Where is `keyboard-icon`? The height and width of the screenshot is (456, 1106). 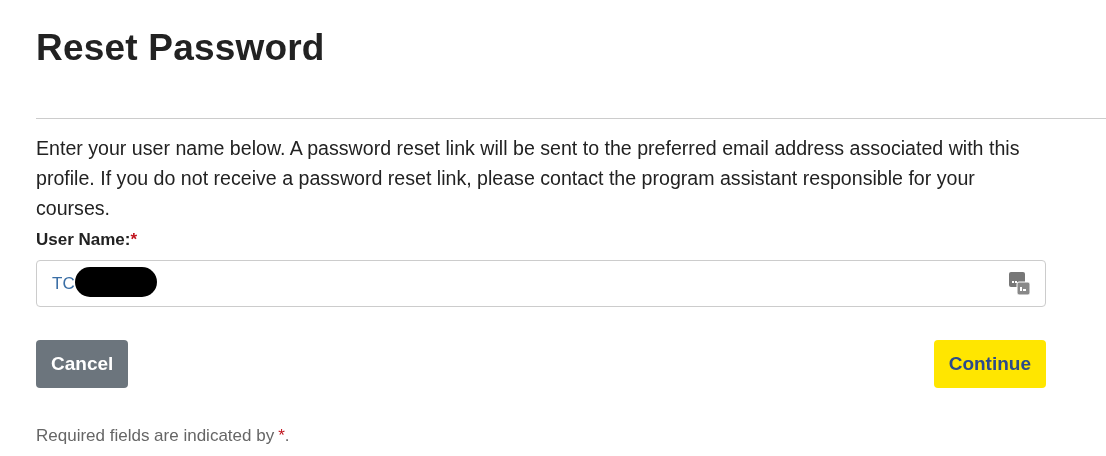
keyboard-icon is located at coordinates (1020, 283).